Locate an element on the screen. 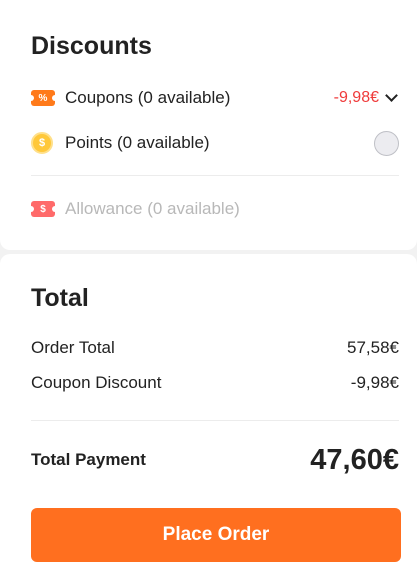 The width and height of the screenshot is (417, 572). coupons-discount-value: -9,98€ is located at coordinates (356, 97).